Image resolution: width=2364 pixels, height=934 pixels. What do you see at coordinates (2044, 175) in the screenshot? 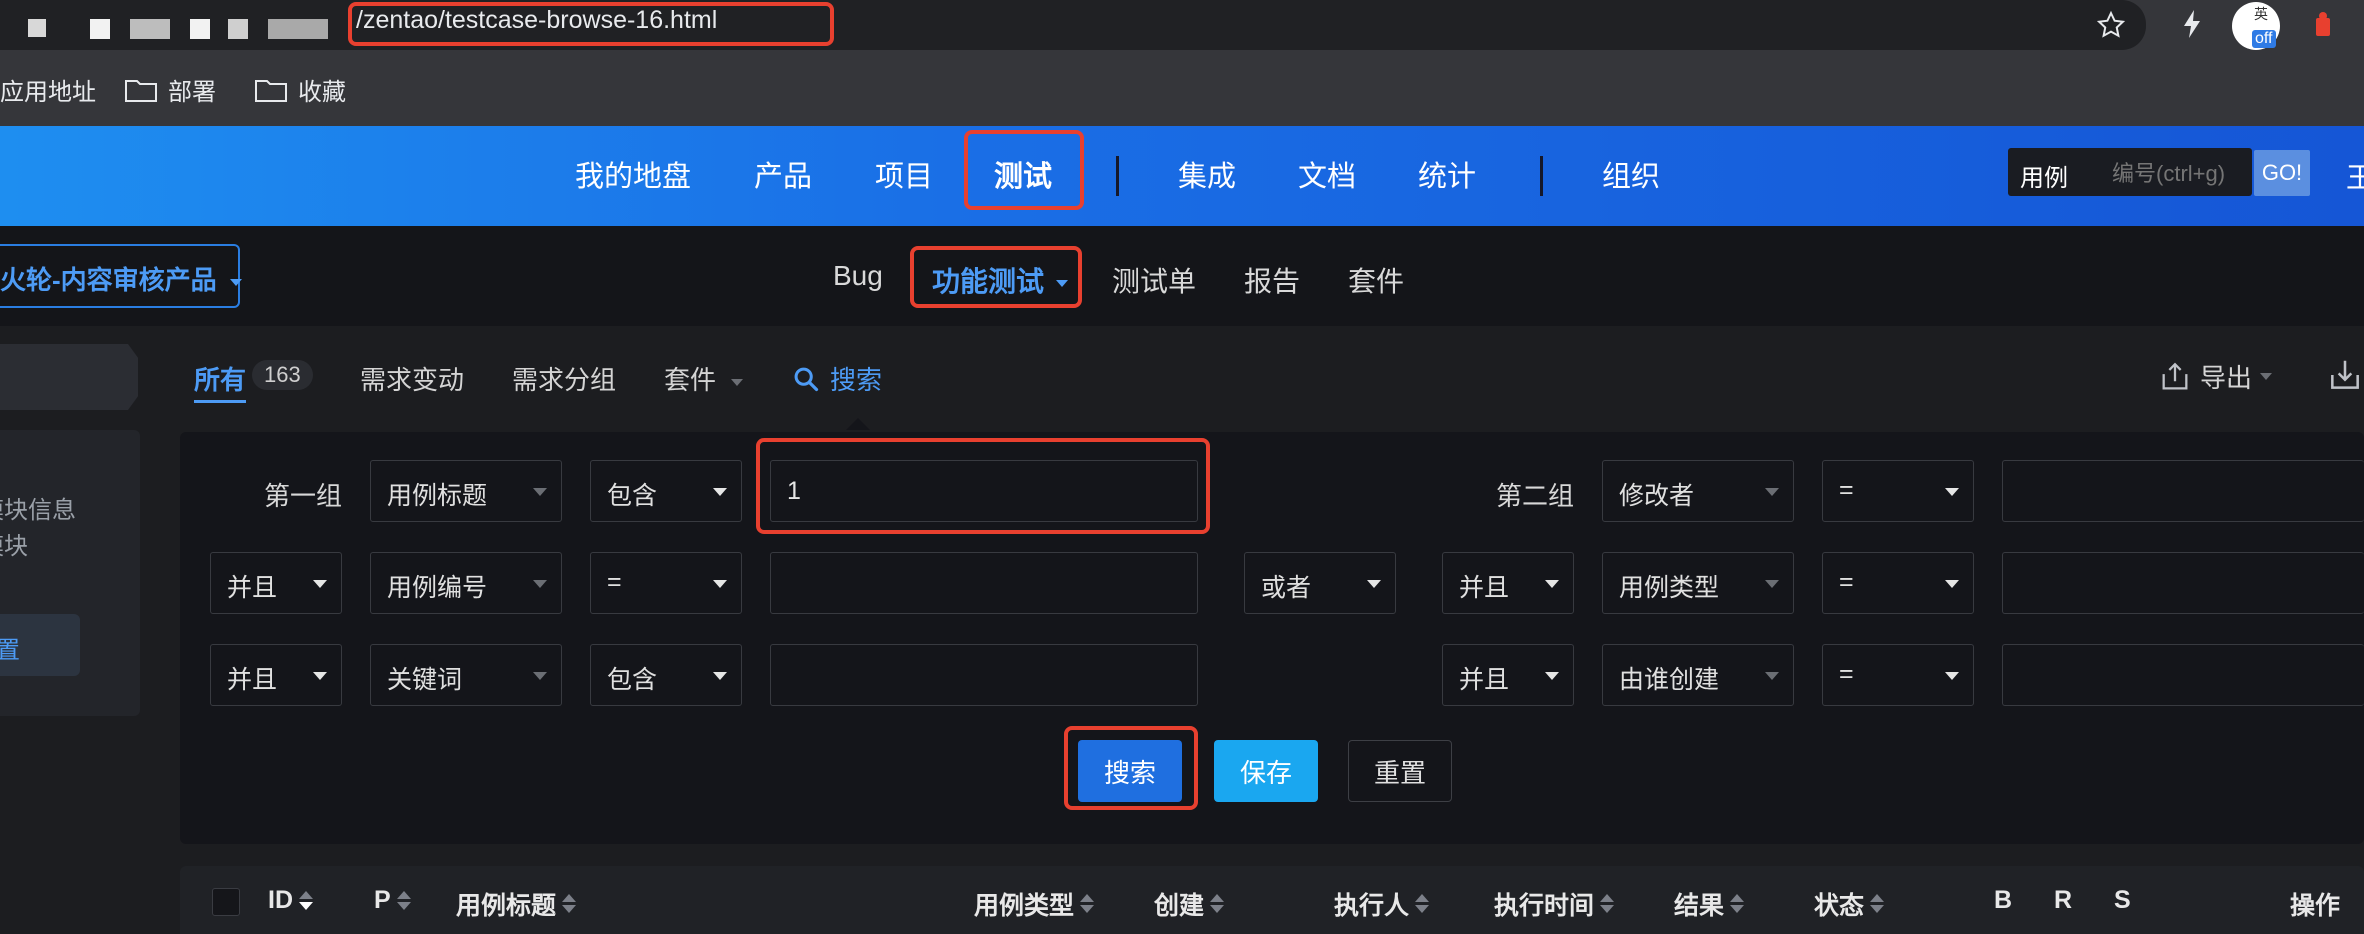
I see `search-type-selector: 用例` at bounding box center [2044, 175].